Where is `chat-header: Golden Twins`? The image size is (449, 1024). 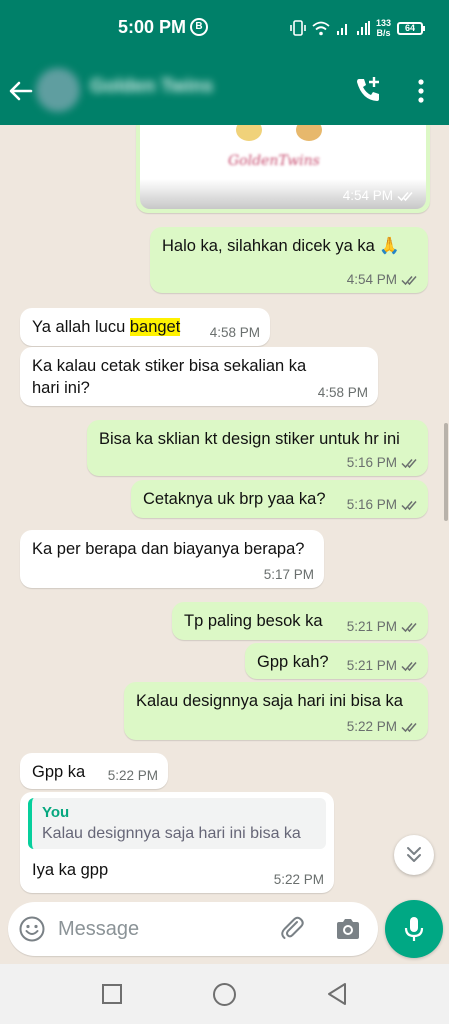 chat-header: Golden Twins is located at coordinates (224, 90).